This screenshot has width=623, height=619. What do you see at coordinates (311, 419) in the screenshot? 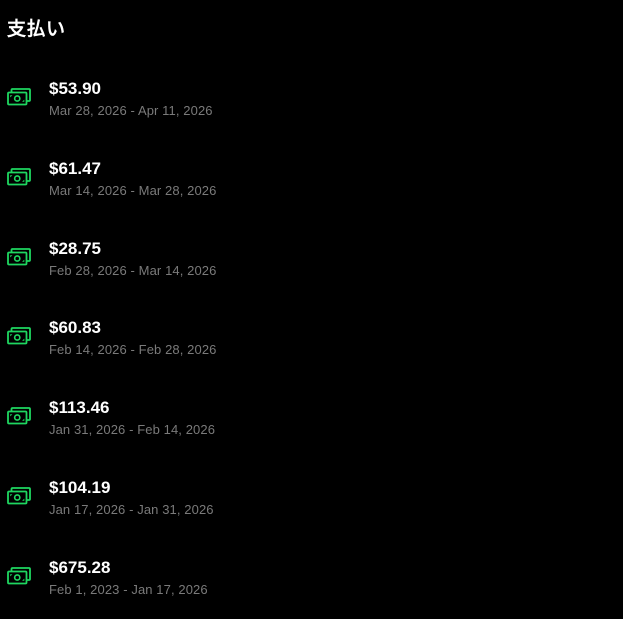
I see `payment-item: $113.46 Jan 31, 2026 - Feb 14, 2026` at bounding box center [311, 419].